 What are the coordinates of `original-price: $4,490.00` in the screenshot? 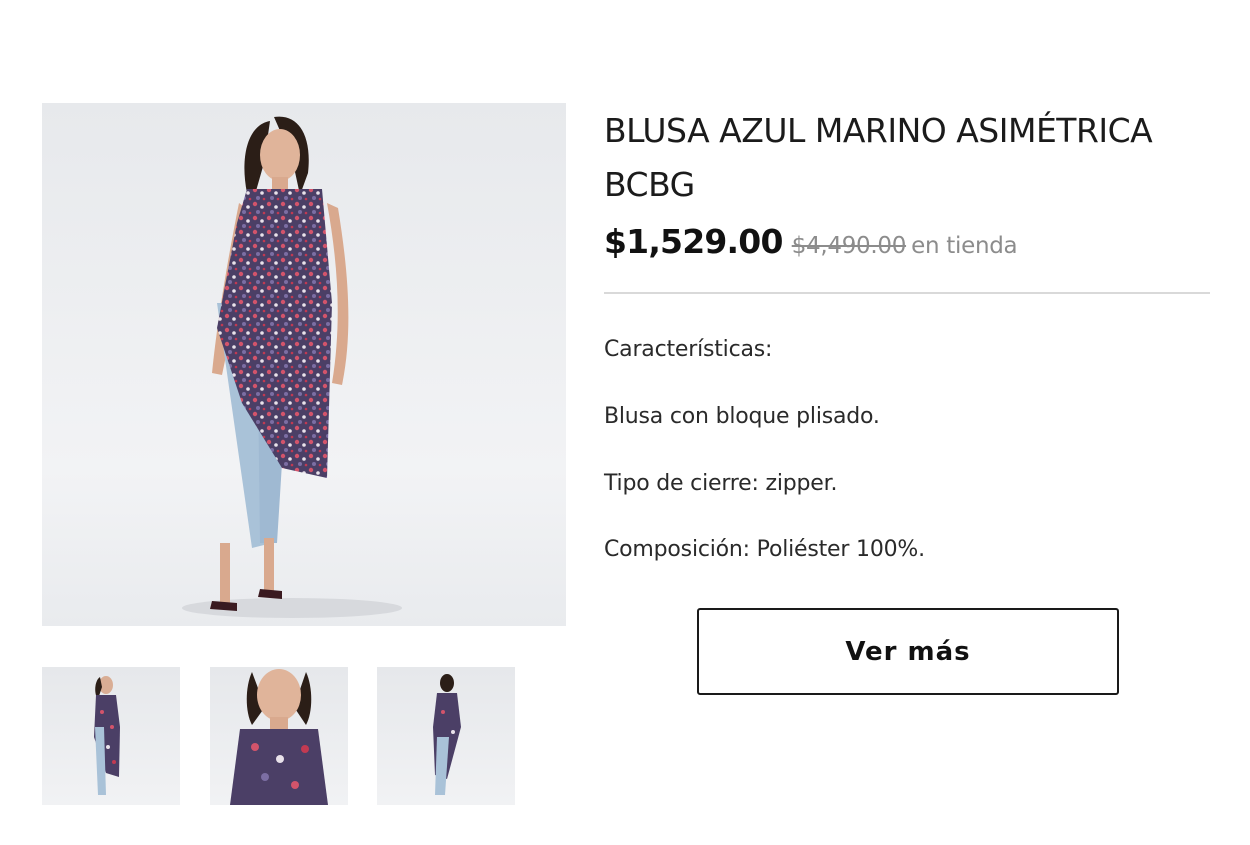 It's located at (849, 246).